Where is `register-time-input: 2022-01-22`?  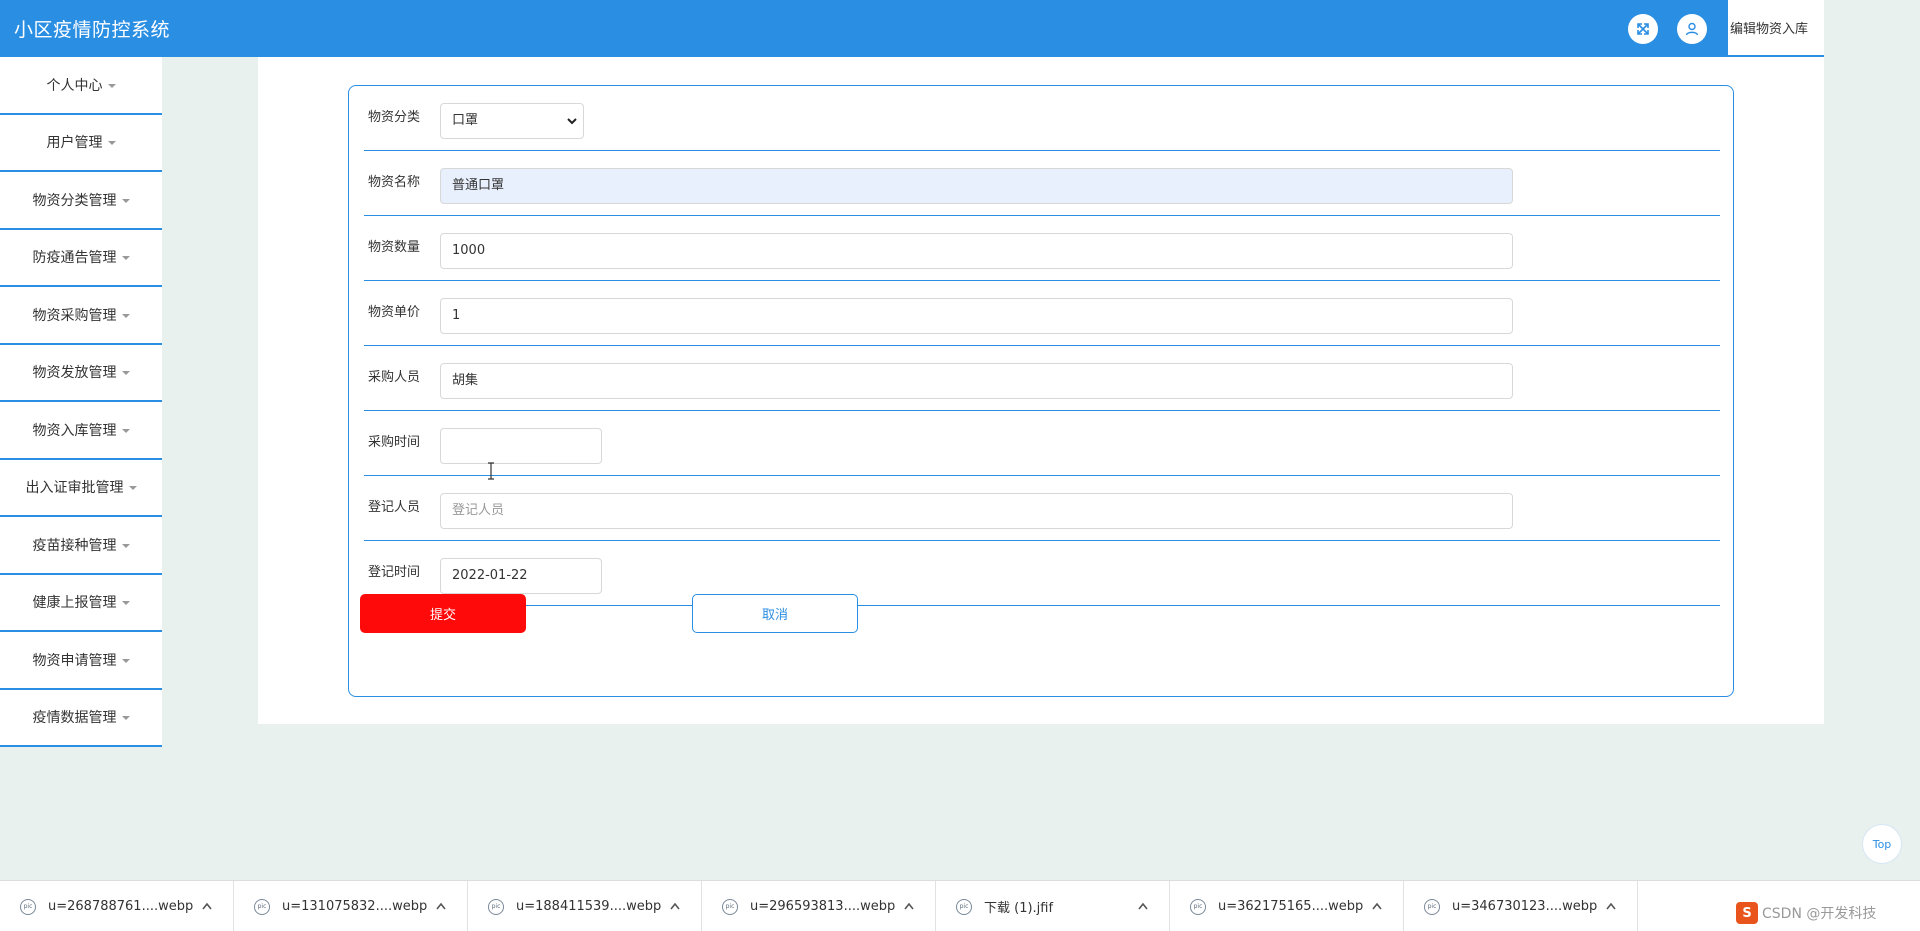 register-time-input: 2022-01-22 is located at coordinates (521, 576).